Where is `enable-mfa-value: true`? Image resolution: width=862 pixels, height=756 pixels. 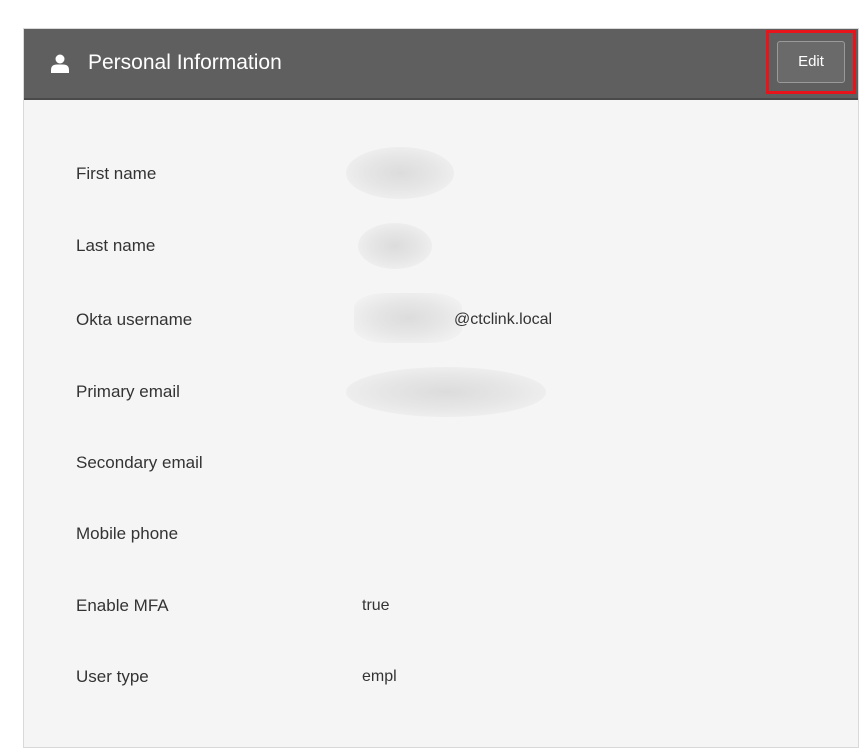 enable-mfa-value: true is located at coordinates (376, 605).